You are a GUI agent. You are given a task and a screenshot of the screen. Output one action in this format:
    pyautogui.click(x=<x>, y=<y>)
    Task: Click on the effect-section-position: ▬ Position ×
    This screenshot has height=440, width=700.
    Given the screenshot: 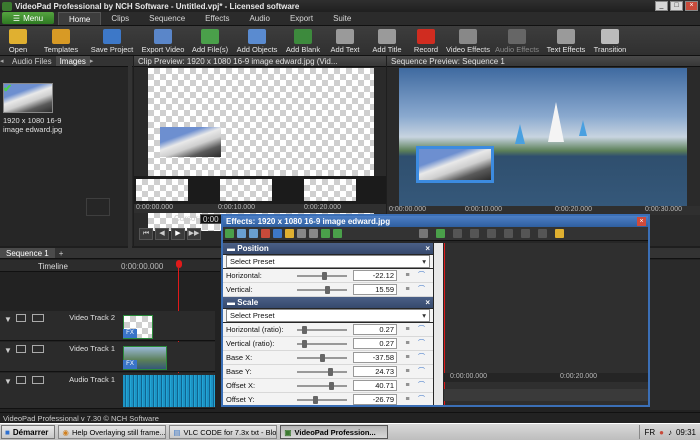 What is the action you would take?
    pyautogui.click(x=328, y=248)
    